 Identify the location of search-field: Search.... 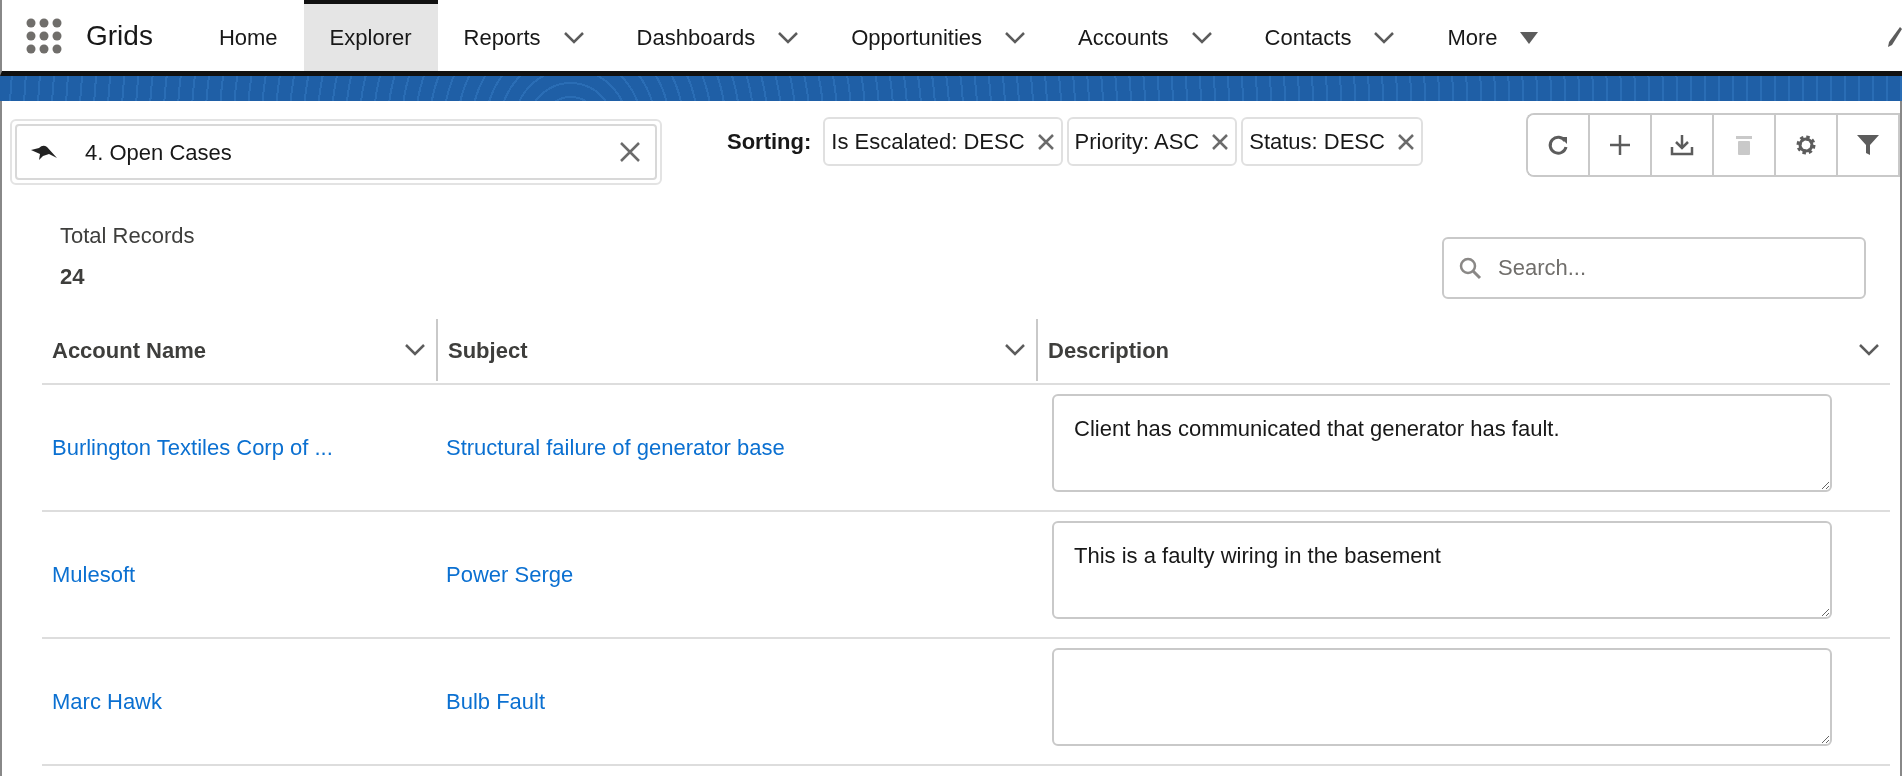
(1654, 268).